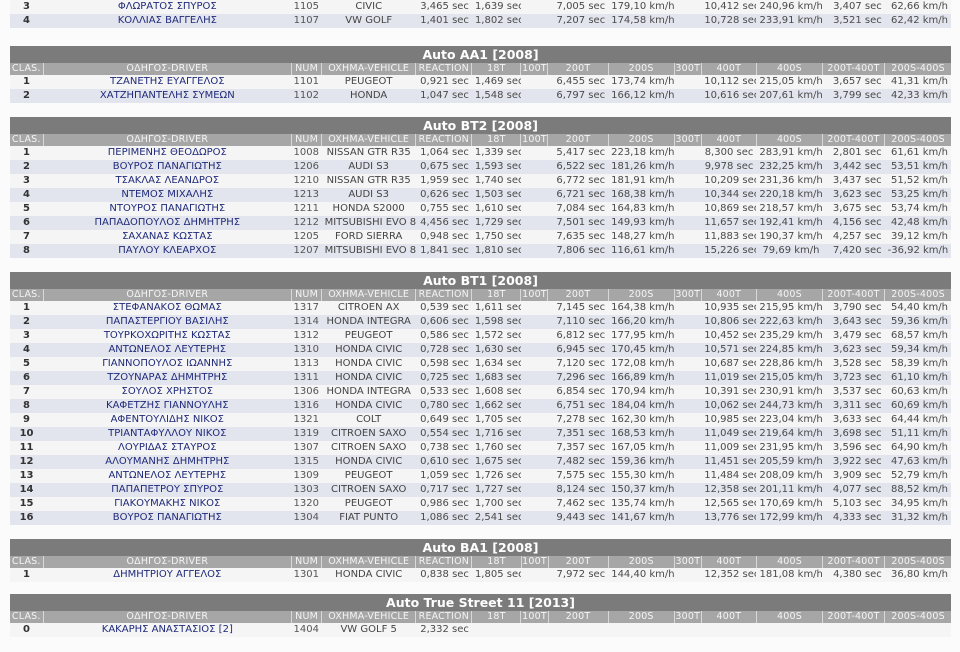 Image resolution: width=960 pixels, height=652 pixels. I want to click on reaction-time-cell: 0,554 sec, so click(443, 434).